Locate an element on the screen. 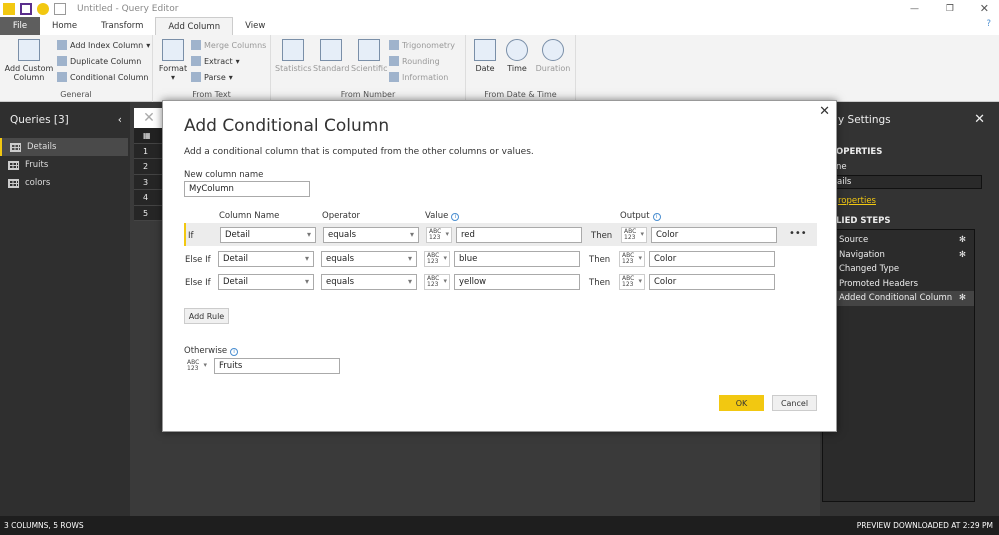 The width and height of the screenshot is (999, 535). row-number: 4 is located at coordinates (149, 198).